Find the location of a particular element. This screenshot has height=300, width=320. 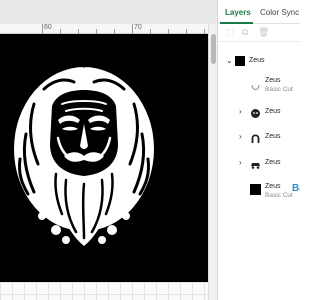

layer-item: Zeus Basic Cut is located at coordinates (259, 86).